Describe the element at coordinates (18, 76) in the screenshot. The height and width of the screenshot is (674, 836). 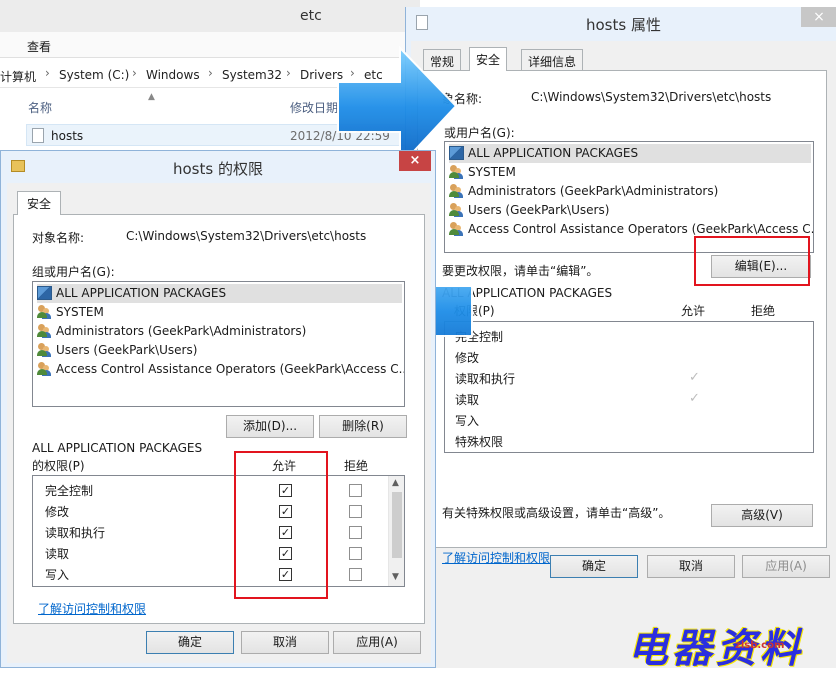
I see `breadcrumb-computer: 计算机` at that location.